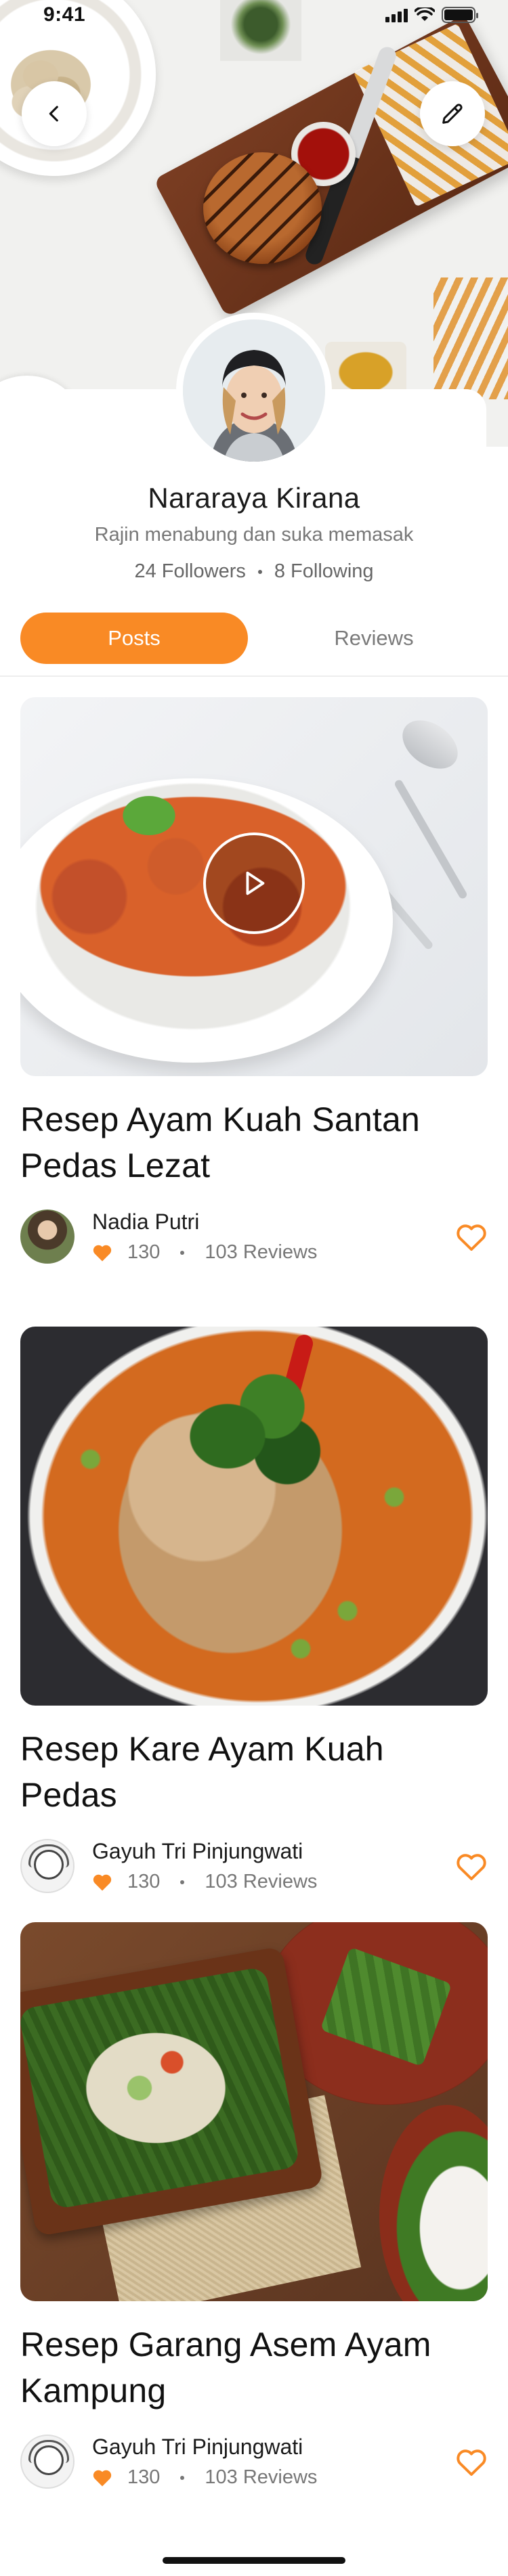  Describe the element at coordinates (254, 571) in the screenshot. I see `profile-stats: 24 Followers 8 Following` at that location.